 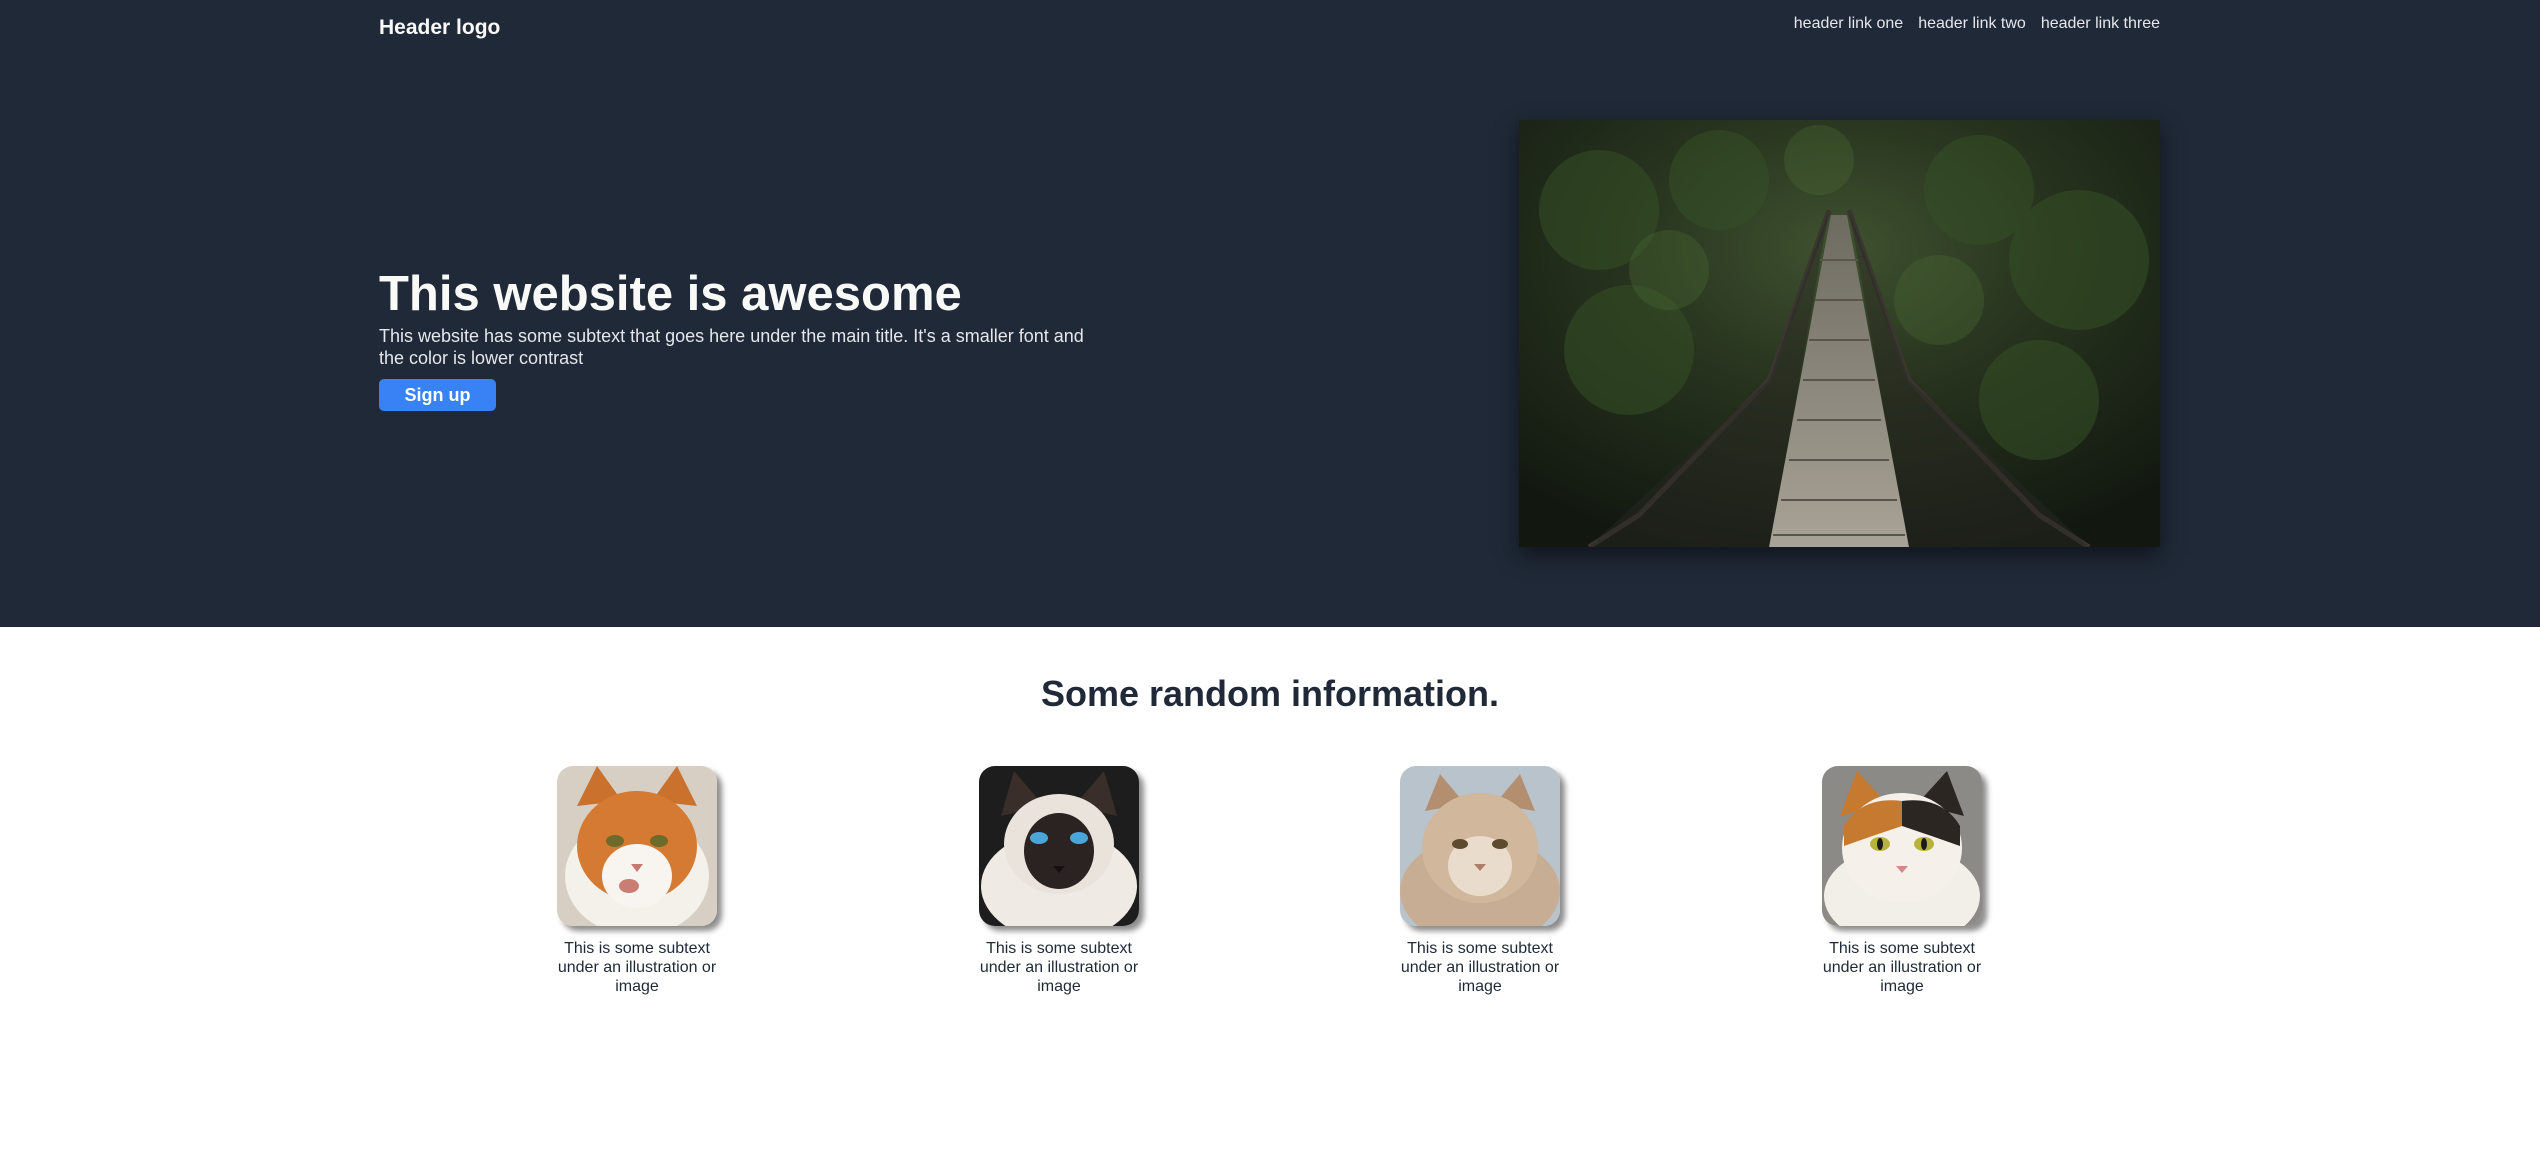 I want to click on signup-button: Sign up, so click(x=437, y=394).